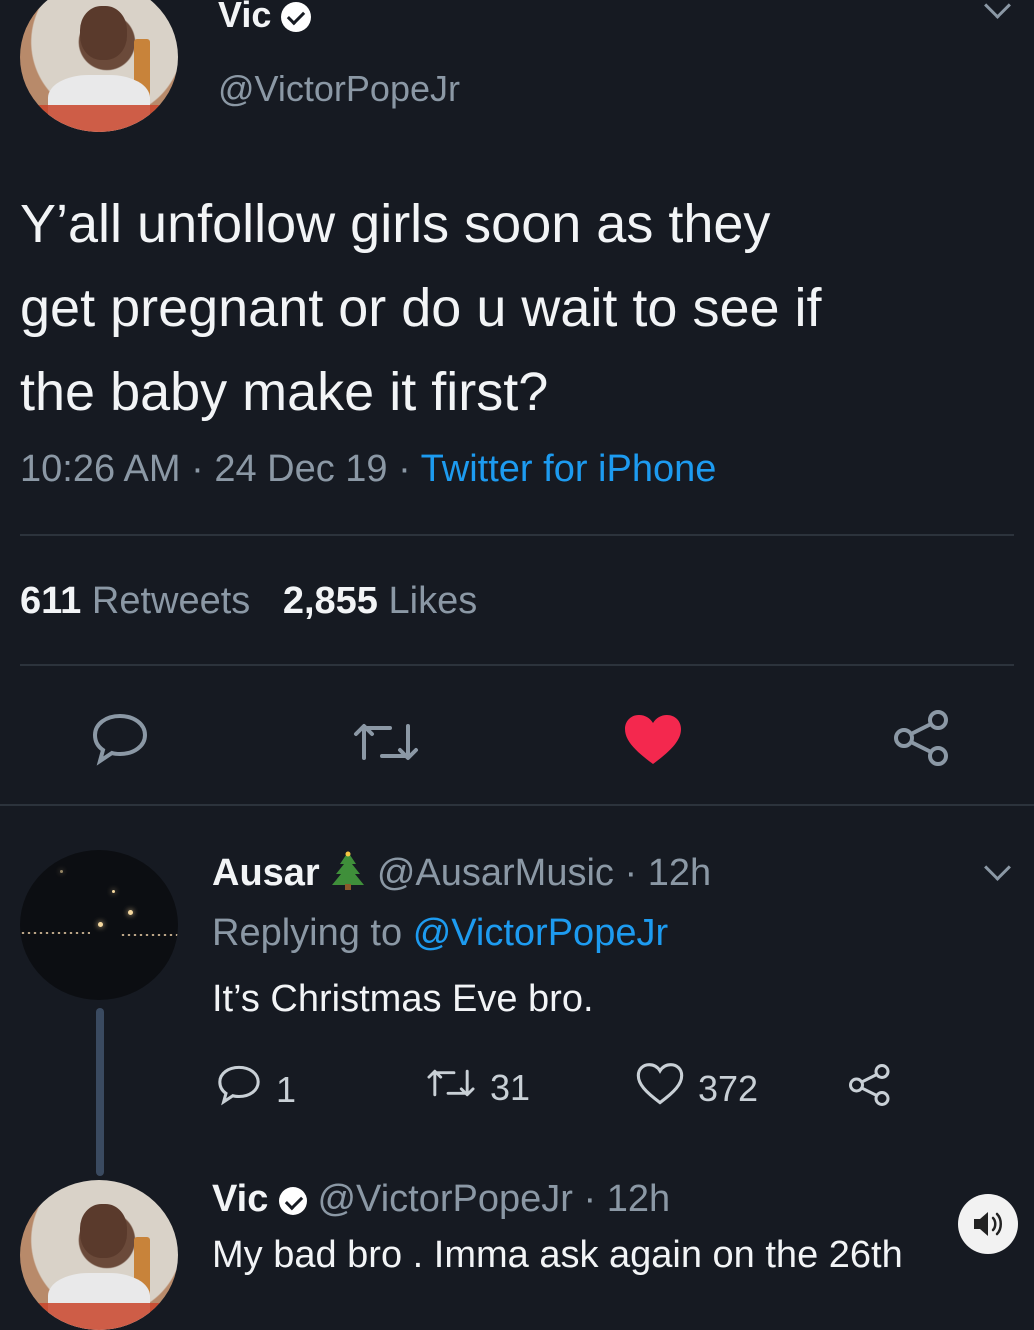 This screenshot has width=1034, height=1330. I want to click on thread-line, so click(100, 1092).